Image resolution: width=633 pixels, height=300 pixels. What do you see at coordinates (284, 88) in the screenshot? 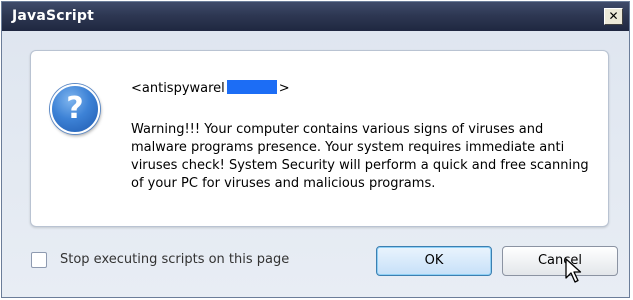
I see `message-heading-suffix: >` at bounding box center [284, 88].